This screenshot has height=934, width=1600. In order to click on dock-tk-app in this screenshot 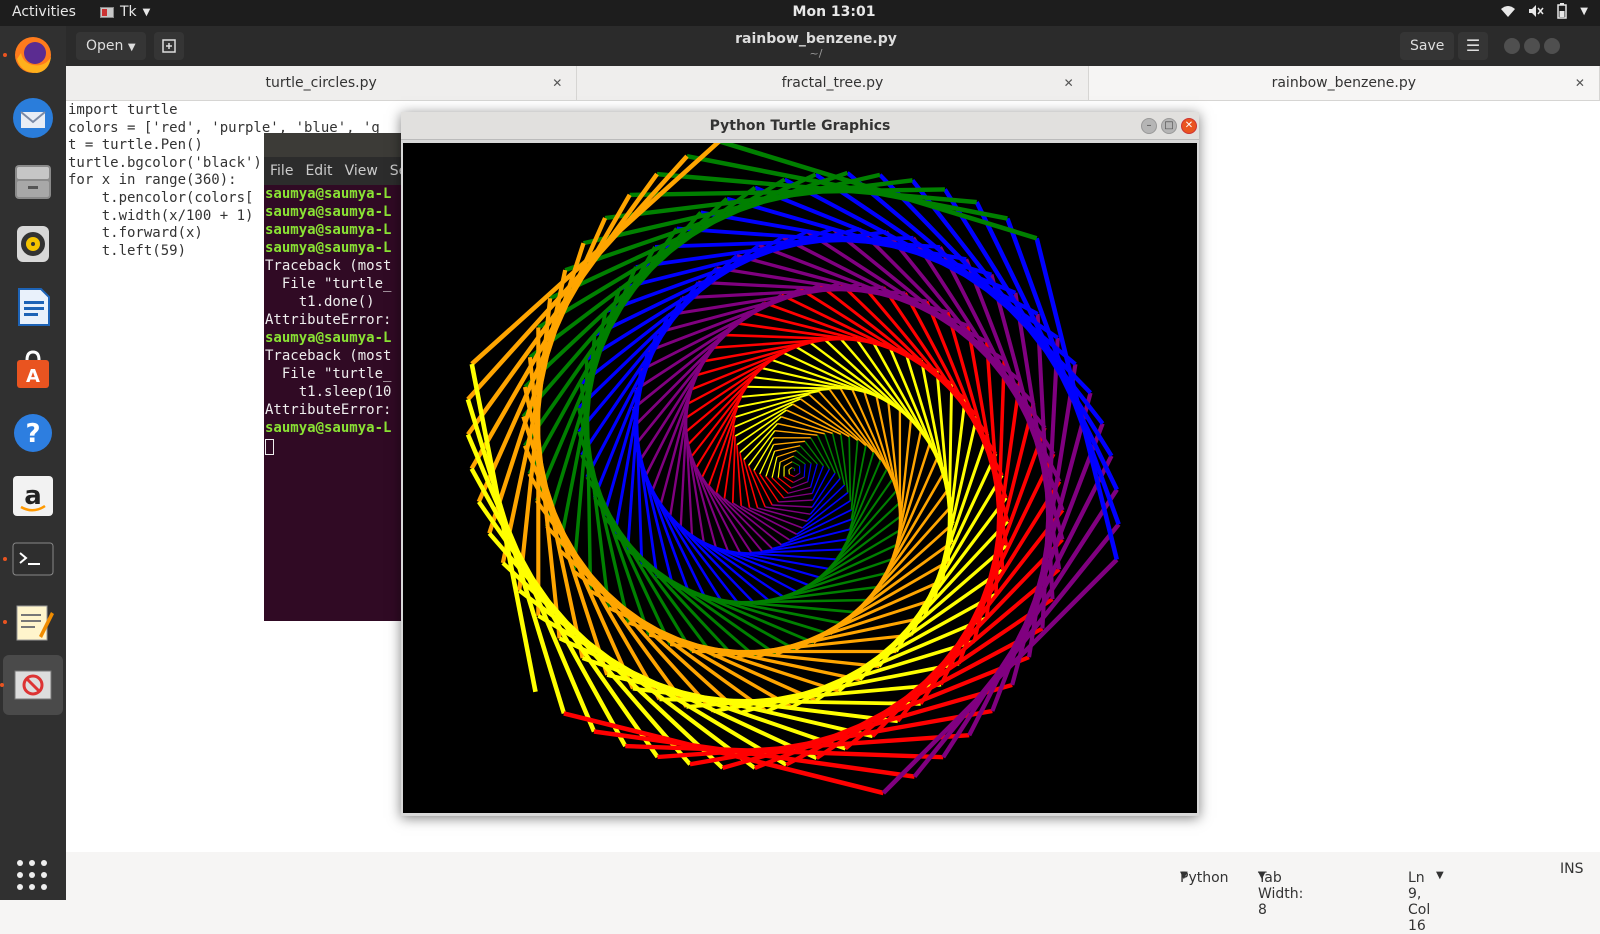, I will do `click(33, 685)`.